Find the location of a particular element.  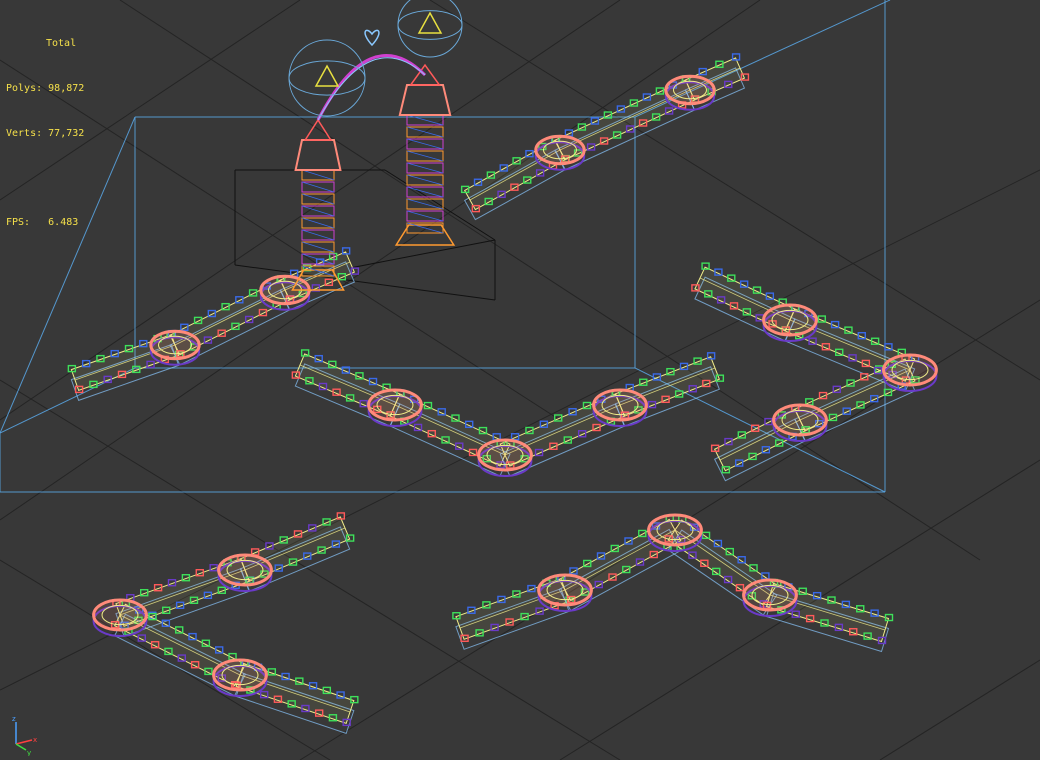

omni-light-right is located at coordinates (430, 29).